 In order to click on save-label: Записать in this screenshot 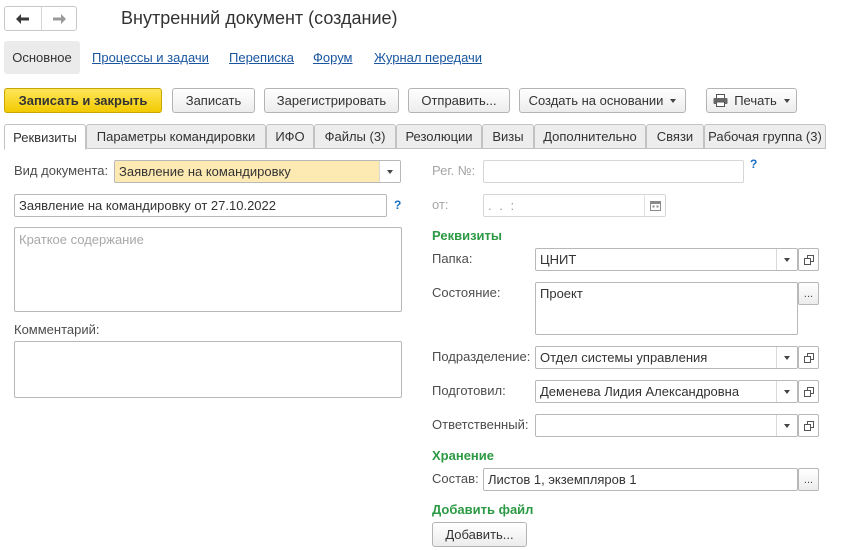, I will do `click(213, 100)`.